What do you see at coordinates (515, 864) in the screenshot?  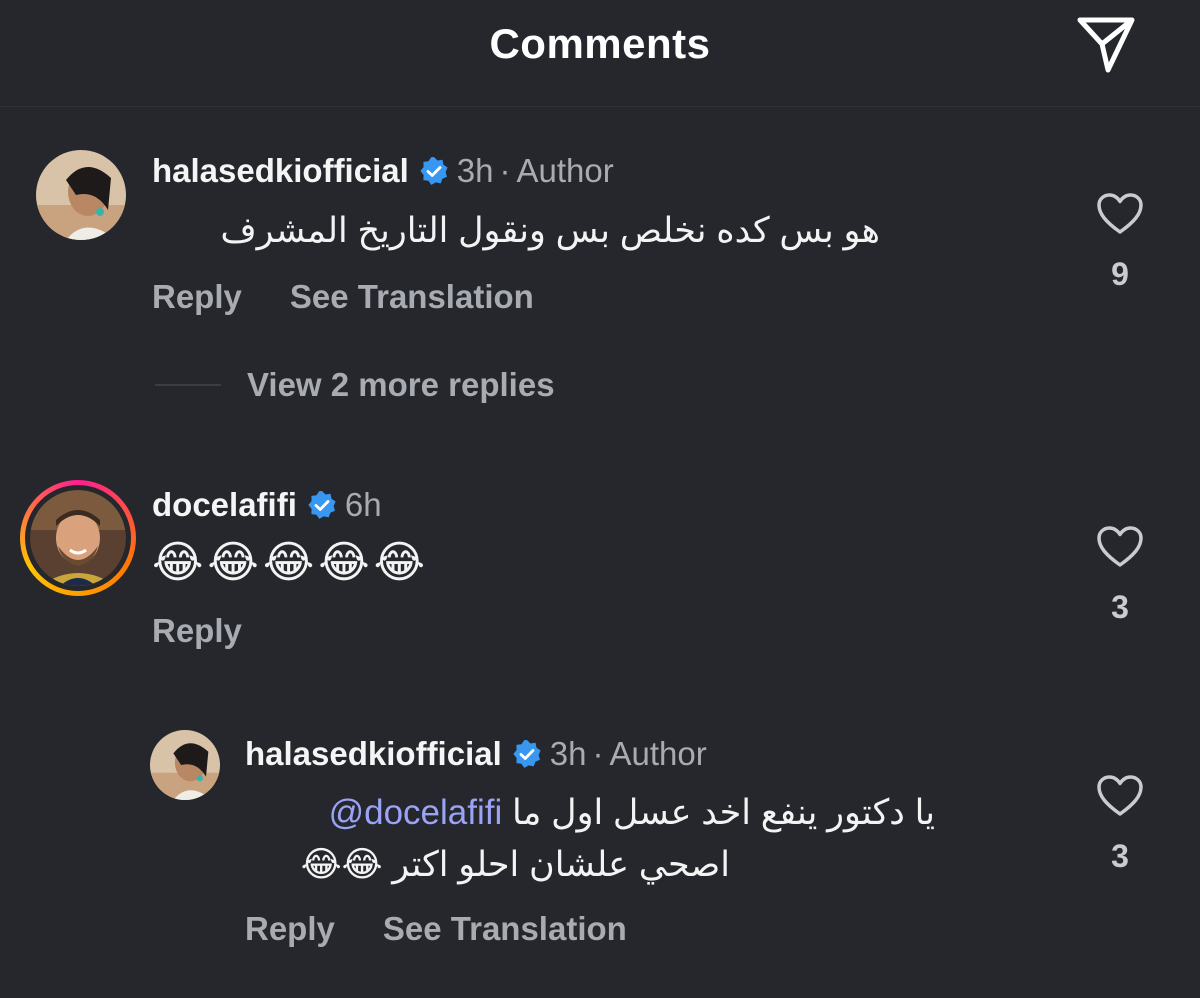 I see `comment-text-line2: اصحي علشان احلو اكتر 😂😂` at bounding box center [515, 864].